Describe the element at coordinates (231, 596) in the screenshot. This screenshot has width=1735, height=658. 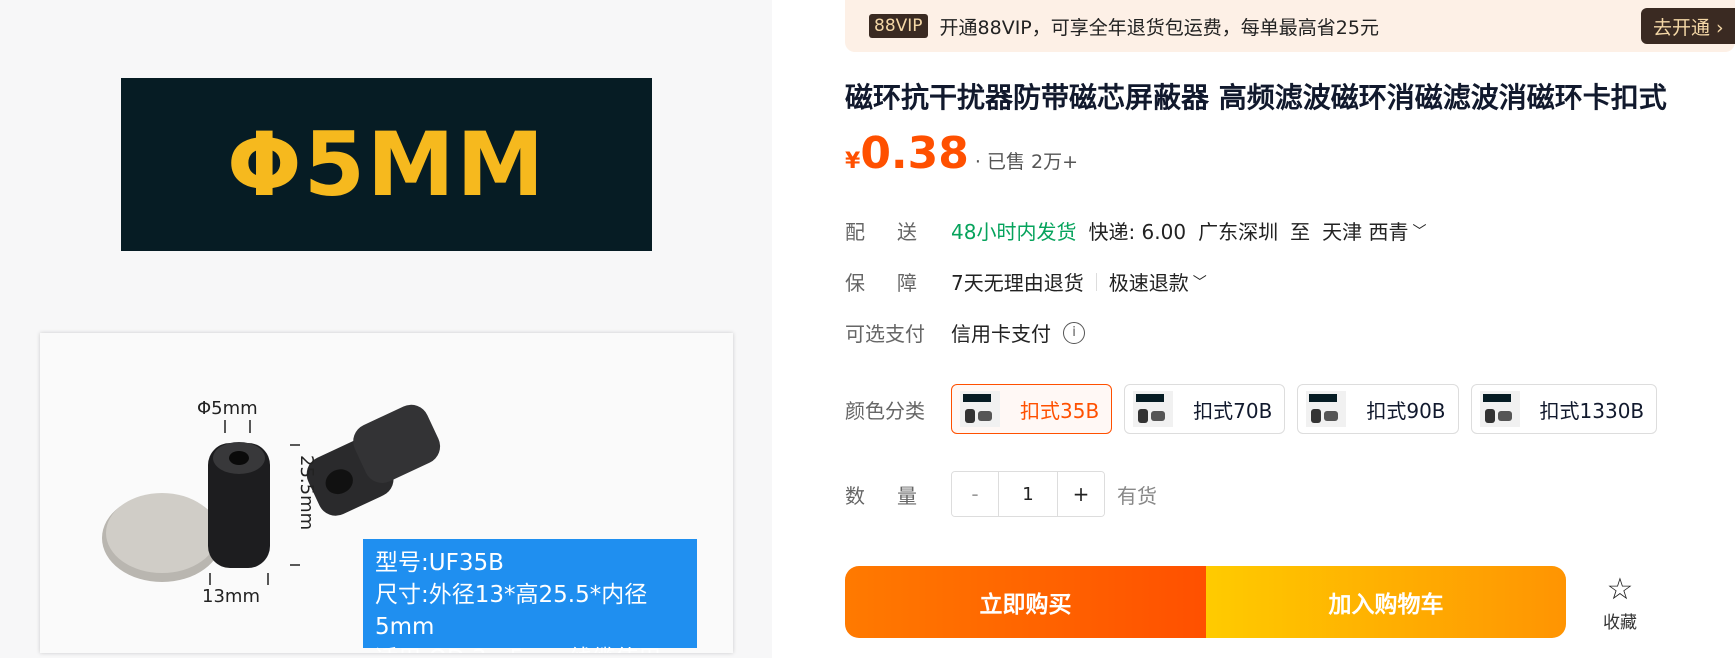
I see `width-label: 13mm` at that location.